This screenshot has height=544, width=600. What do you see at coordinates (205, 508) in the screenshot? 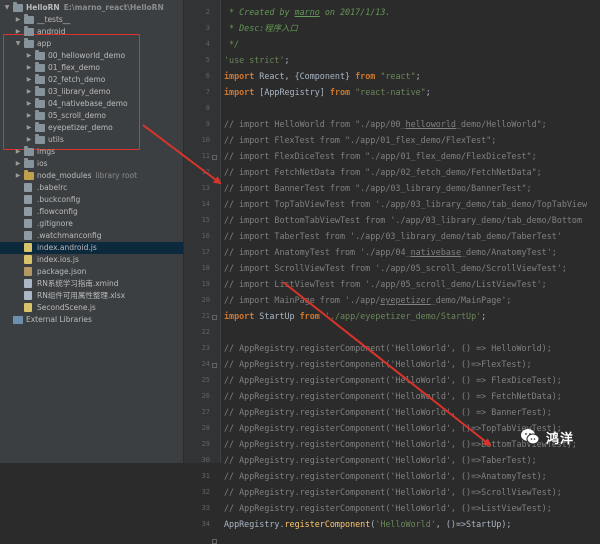
I see `line-number: 33` at bounding box center [205, 508].